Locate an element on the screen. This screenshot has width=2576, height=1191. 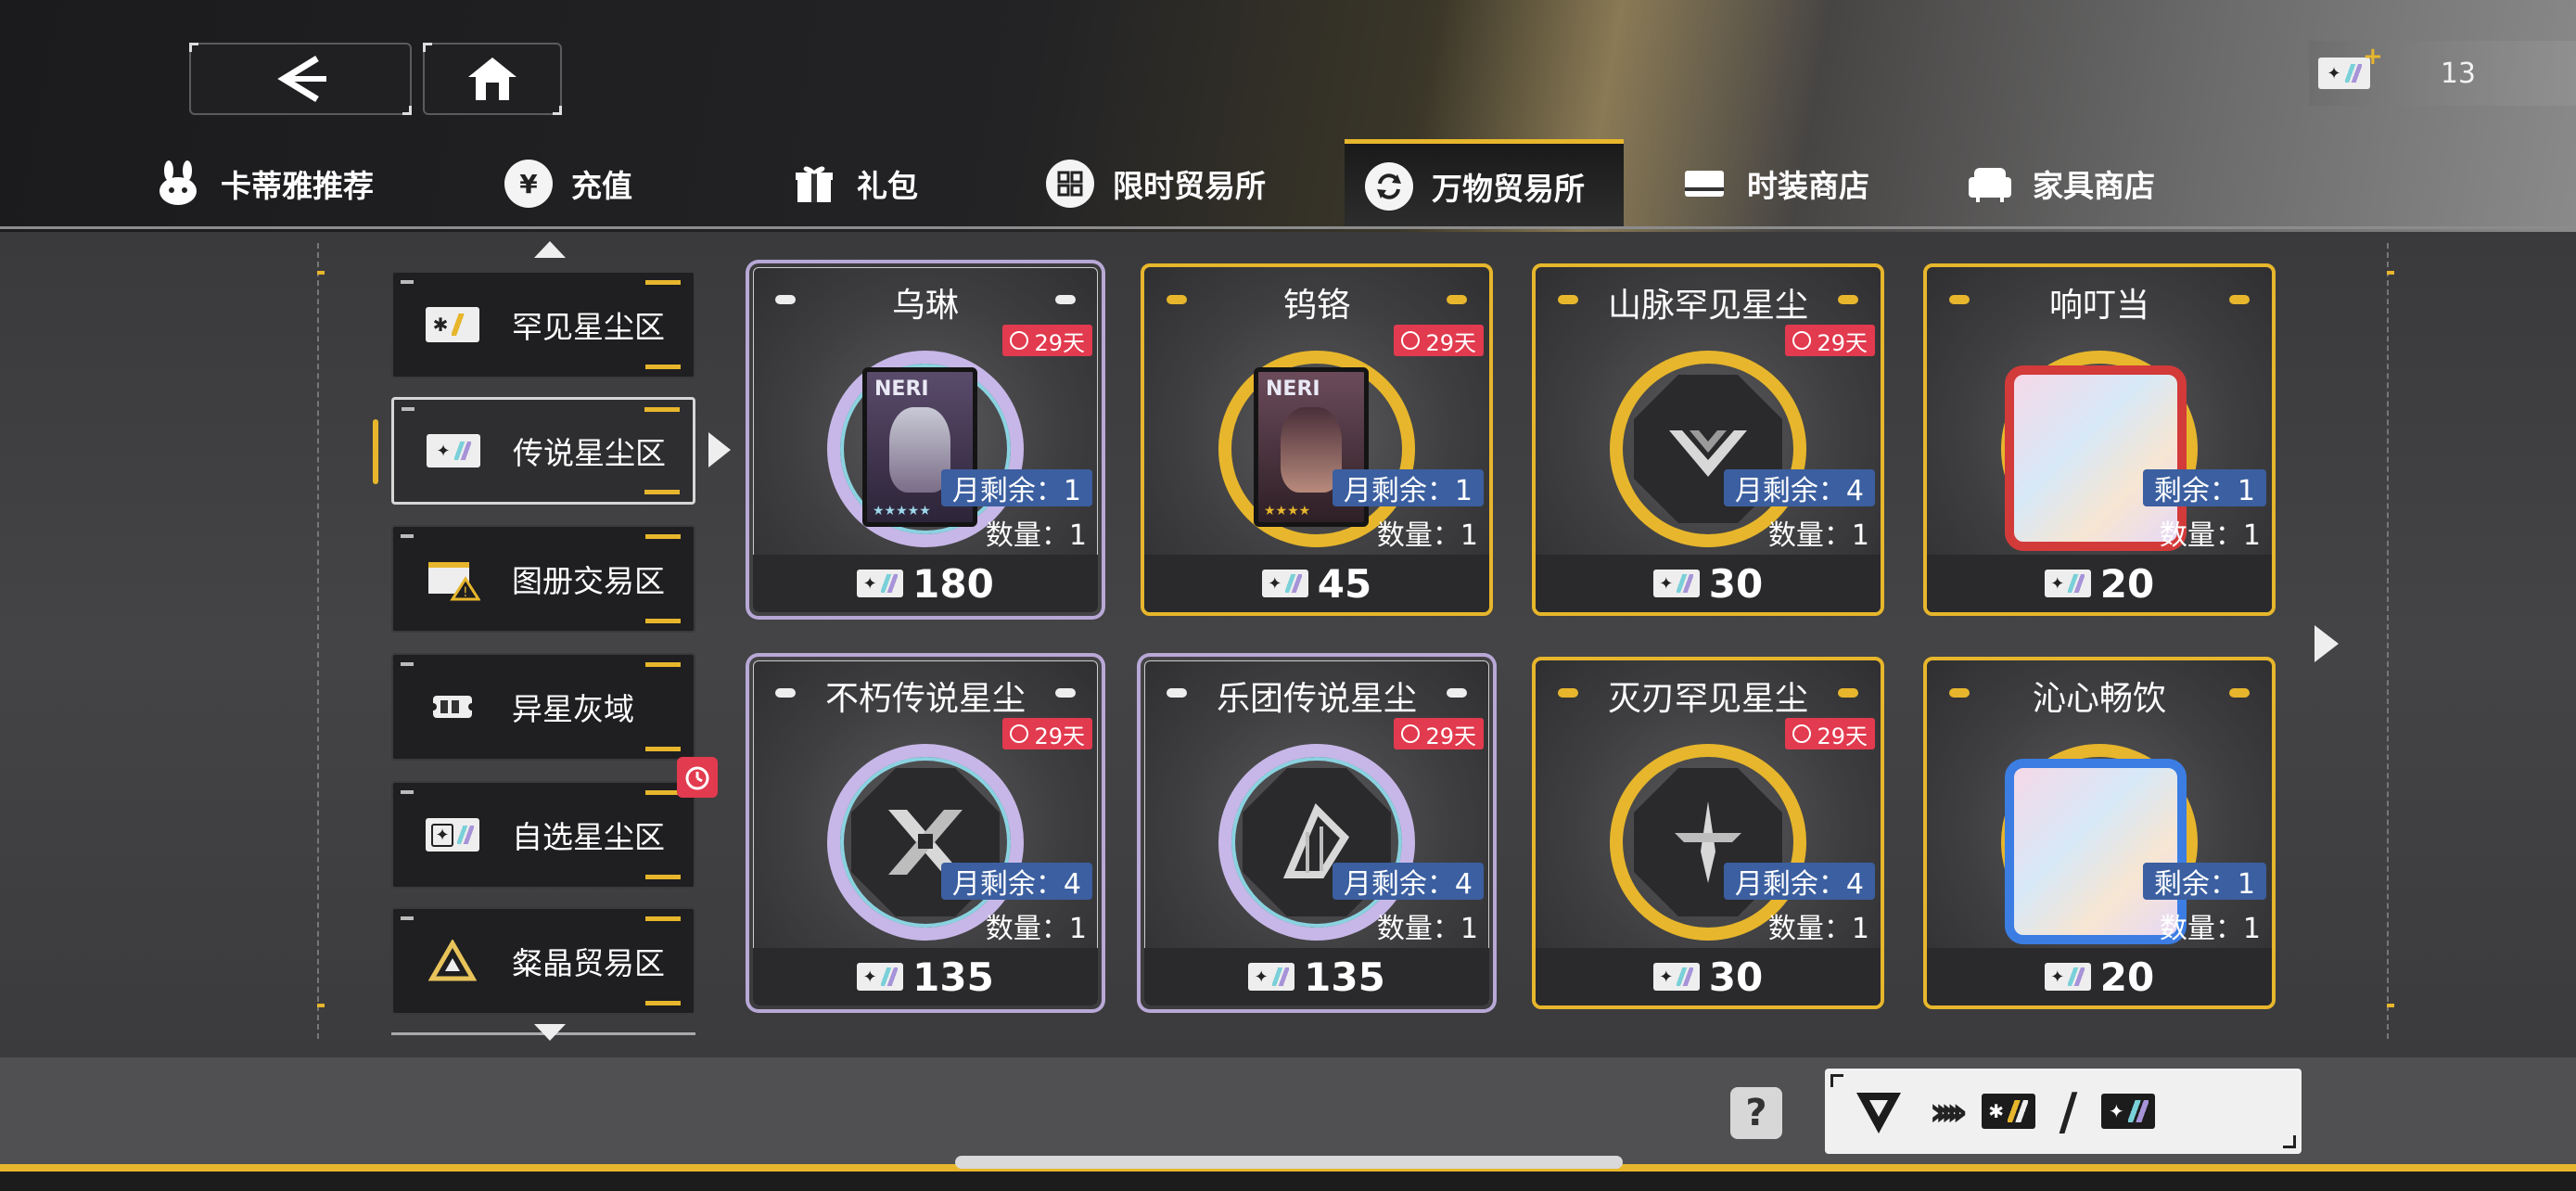
item-name: 灭刃罕见星尘 is located at coordinates (1707, 699).